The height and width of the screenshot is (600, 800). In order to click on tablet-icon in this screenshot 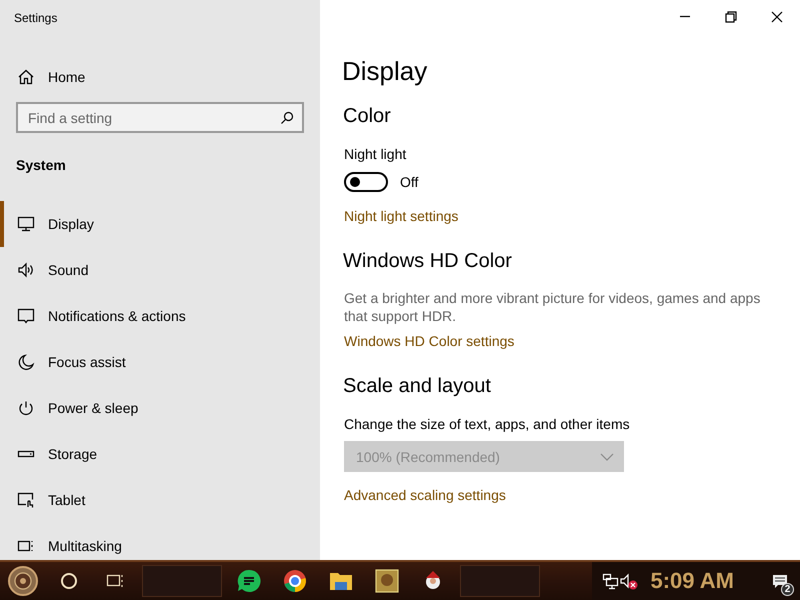, I will do `click(26, 500)`.